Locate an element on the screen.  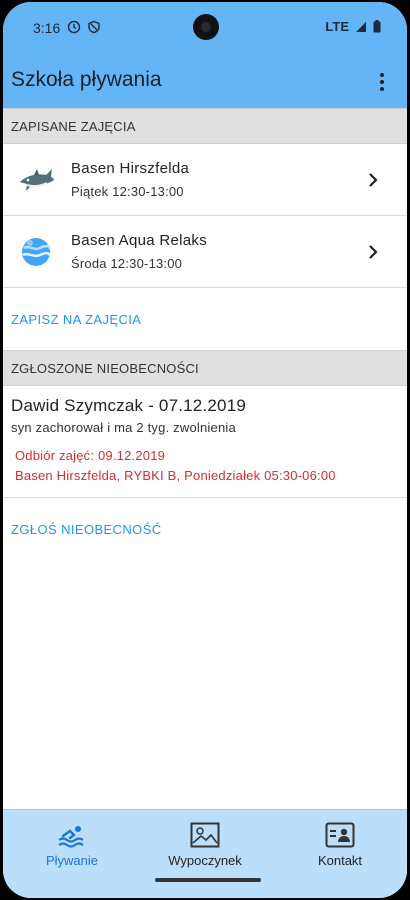
battery-icon is located at coordinates (377, 26).